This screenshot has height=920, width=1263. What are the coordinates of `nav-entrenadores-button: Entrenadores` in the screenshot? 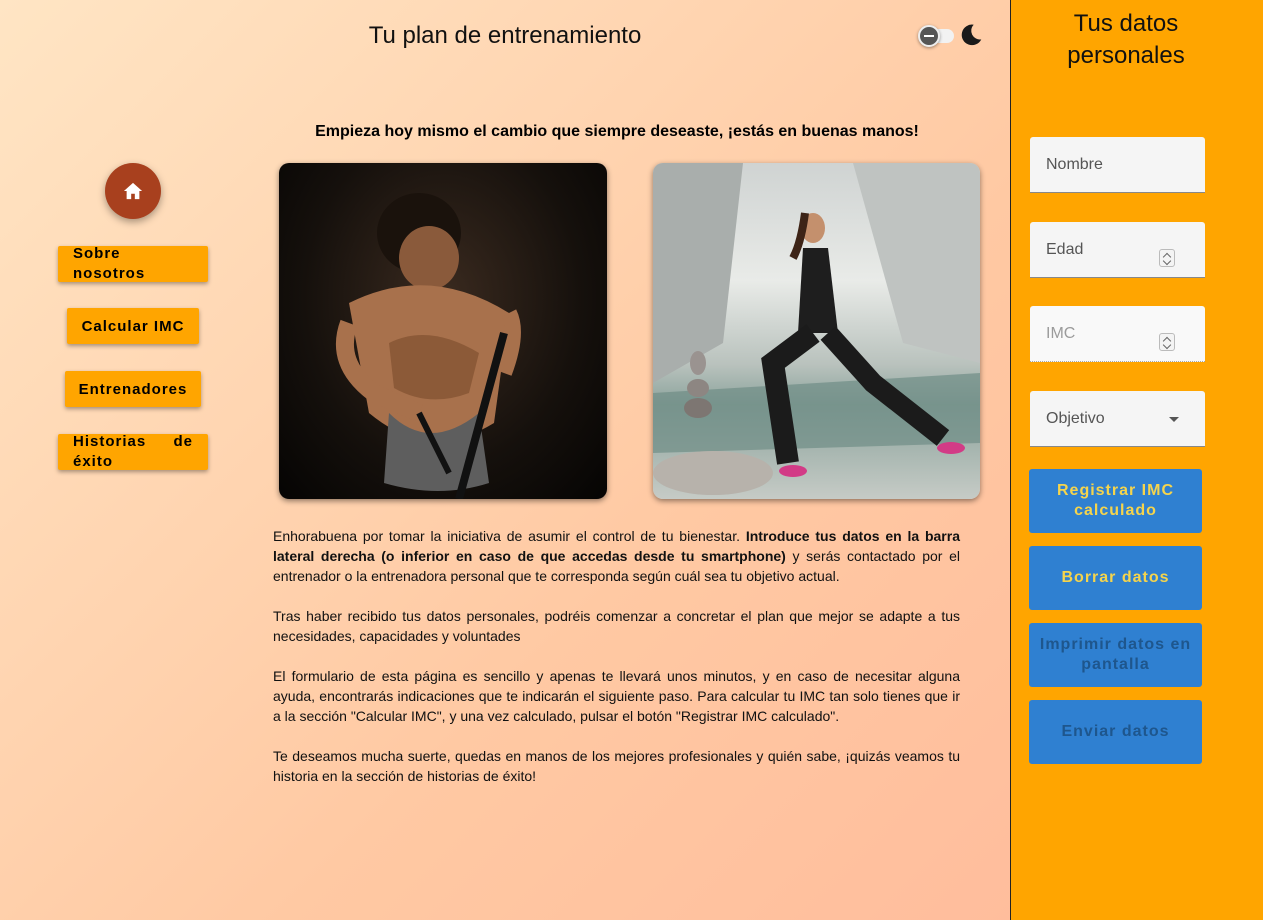 It's located at (133, 389).